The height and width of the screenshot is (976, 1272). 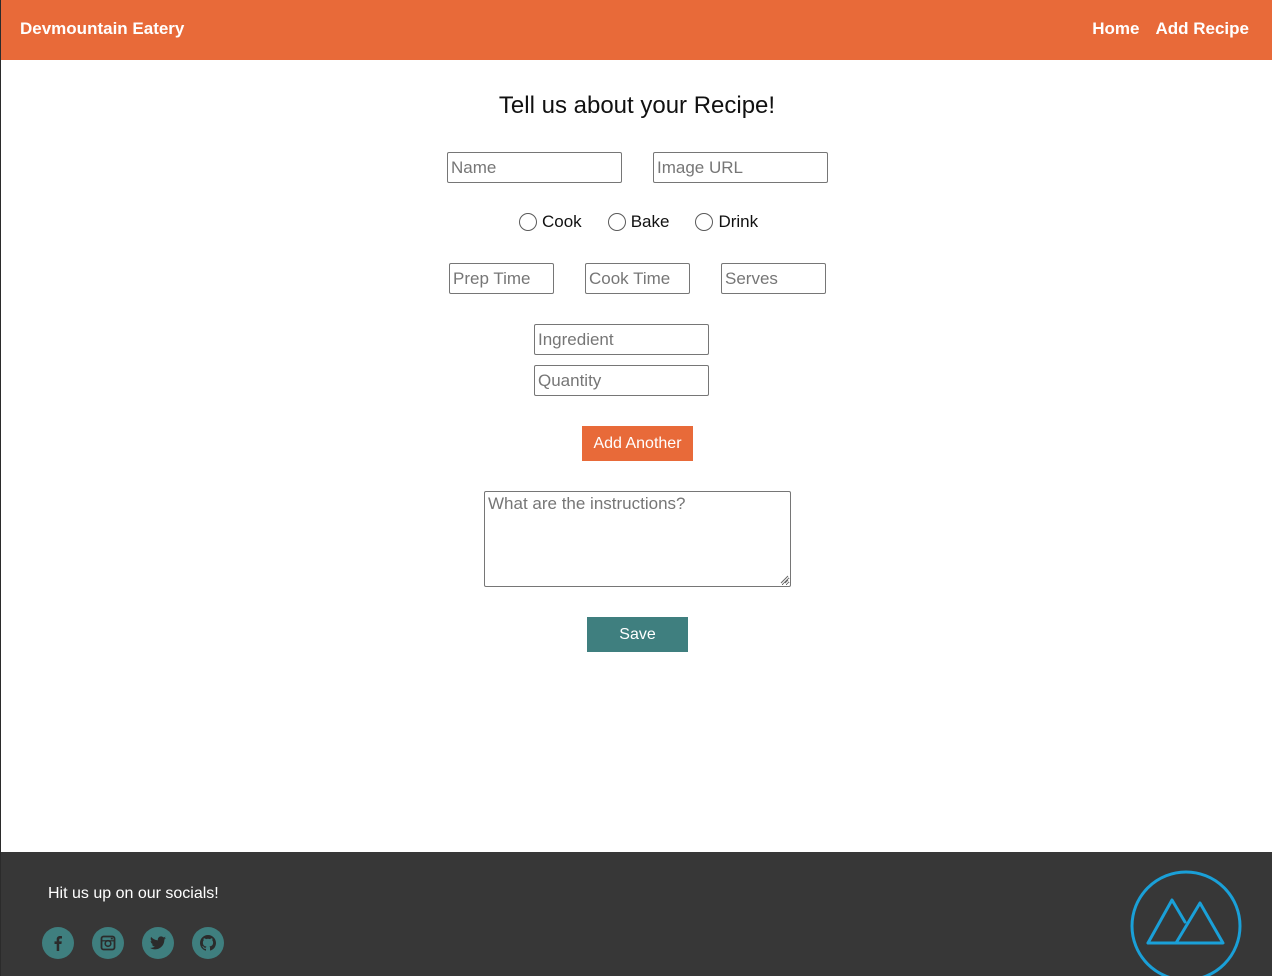 I want to click on nav-add-recipe-link: Add Recipe, so click(x=1202, y=29).